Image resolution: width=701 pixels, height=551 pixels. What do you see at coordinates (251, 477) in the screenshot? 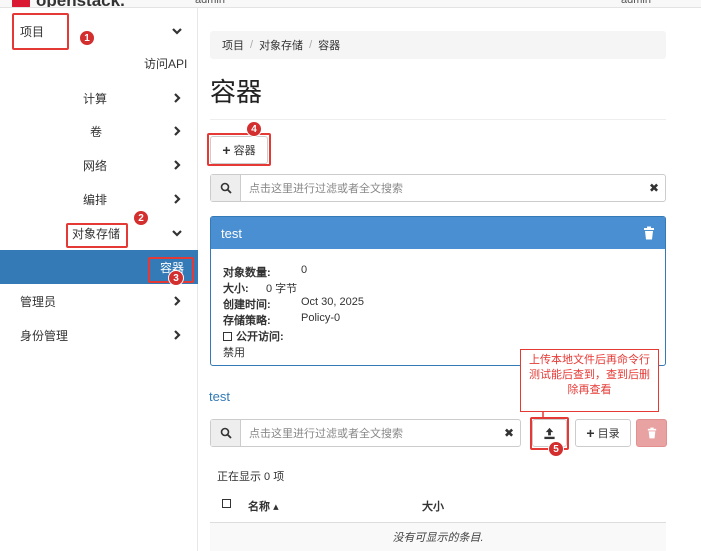
I see `item-count-text: 正在显示 0 项` at bounding box center [251, 477].